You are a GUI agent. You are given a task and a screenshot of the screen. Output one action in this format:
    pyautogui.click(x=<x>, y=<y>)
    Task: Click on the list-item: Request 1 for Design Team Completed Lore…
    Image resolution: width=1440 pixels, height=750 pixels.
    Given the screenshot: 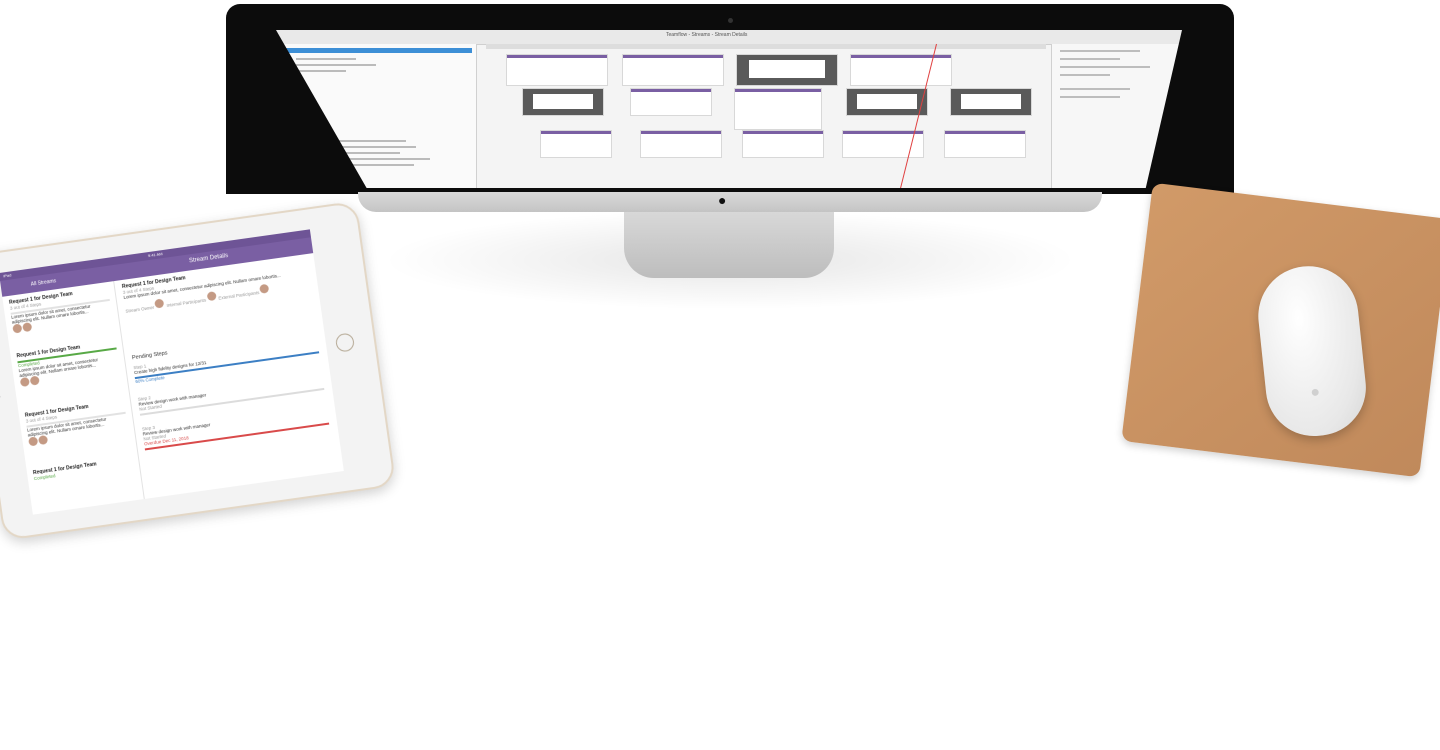 What is the action you would take?
    pyautogui.click(x=68, y=363)
    